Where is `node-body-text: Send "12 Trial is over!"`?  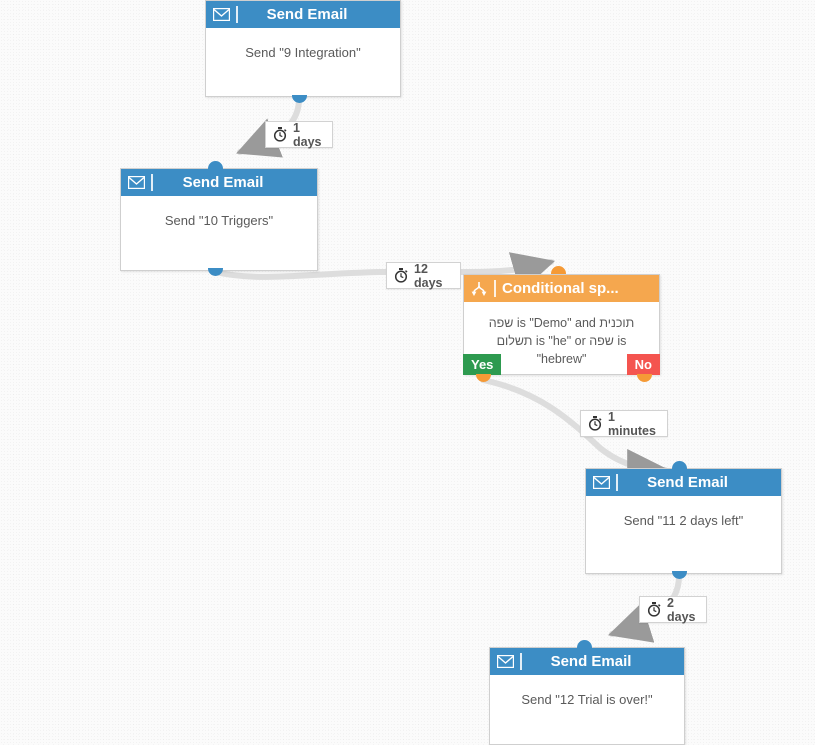 node-body-text: Send "12 Trial is over!" is located at coordinates (587, 699).